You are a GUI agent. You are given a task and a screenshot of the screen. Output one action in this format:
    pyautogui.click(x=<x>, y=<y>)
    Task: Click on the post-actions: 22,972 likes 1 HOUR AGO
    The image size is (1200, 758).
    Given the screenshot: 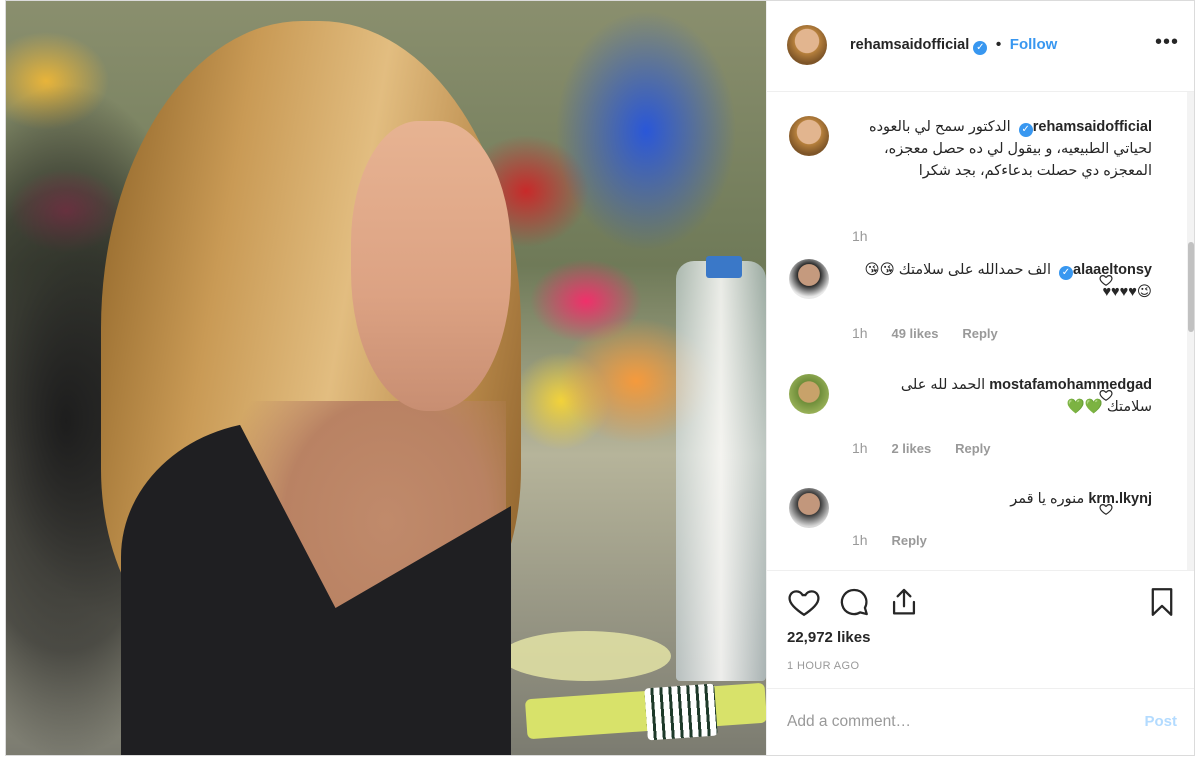 What is the action you would take?
    pyautogui.click(x=980, y=629)
    